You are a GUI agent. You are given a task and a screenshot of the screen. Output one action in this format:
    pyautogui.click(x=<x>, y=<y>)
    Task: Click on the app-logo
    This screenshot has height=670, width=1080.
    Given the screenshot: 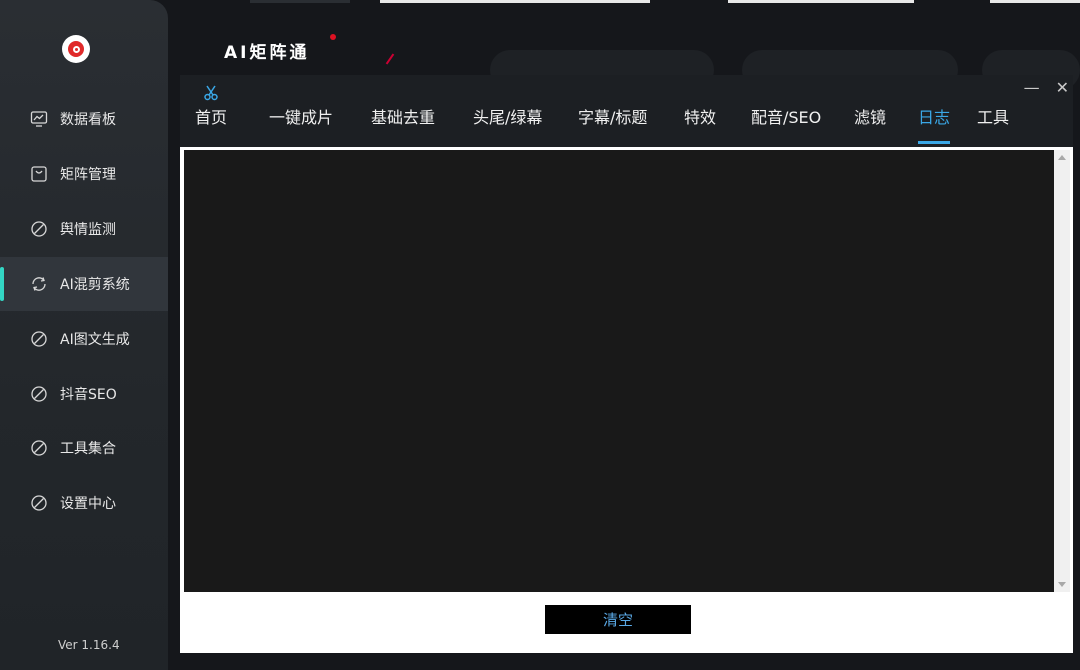 What is the action you would take?
    pyautogui.click(x=76, y=49)
    